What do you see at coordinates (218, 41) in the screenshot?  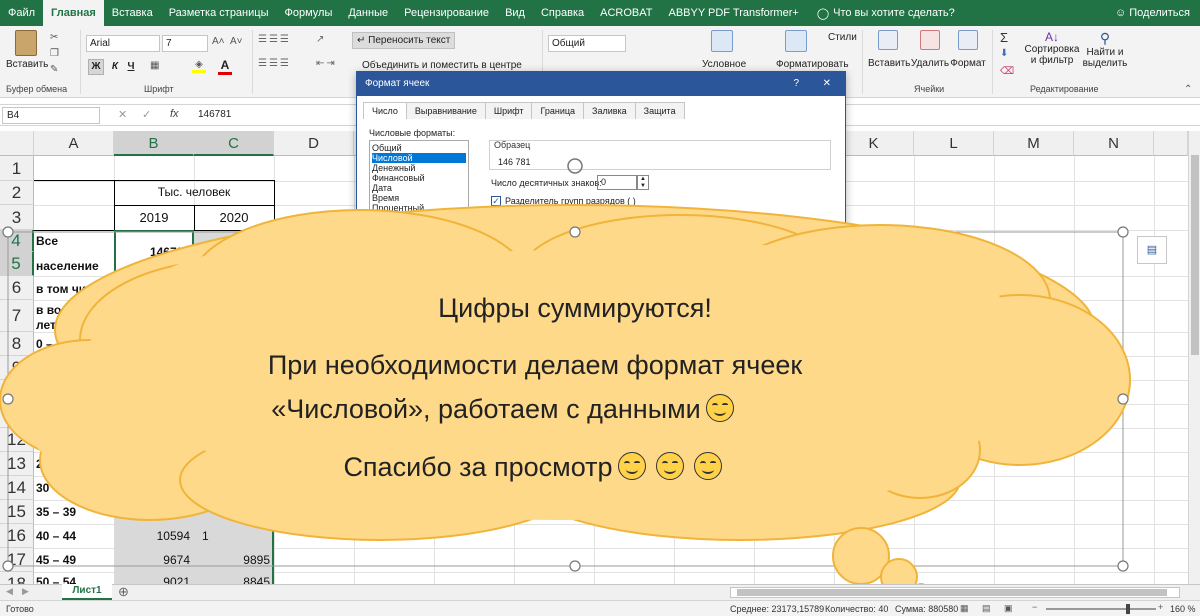 I see `font-grow-icon: A˄` at bounding box center [218, 41].